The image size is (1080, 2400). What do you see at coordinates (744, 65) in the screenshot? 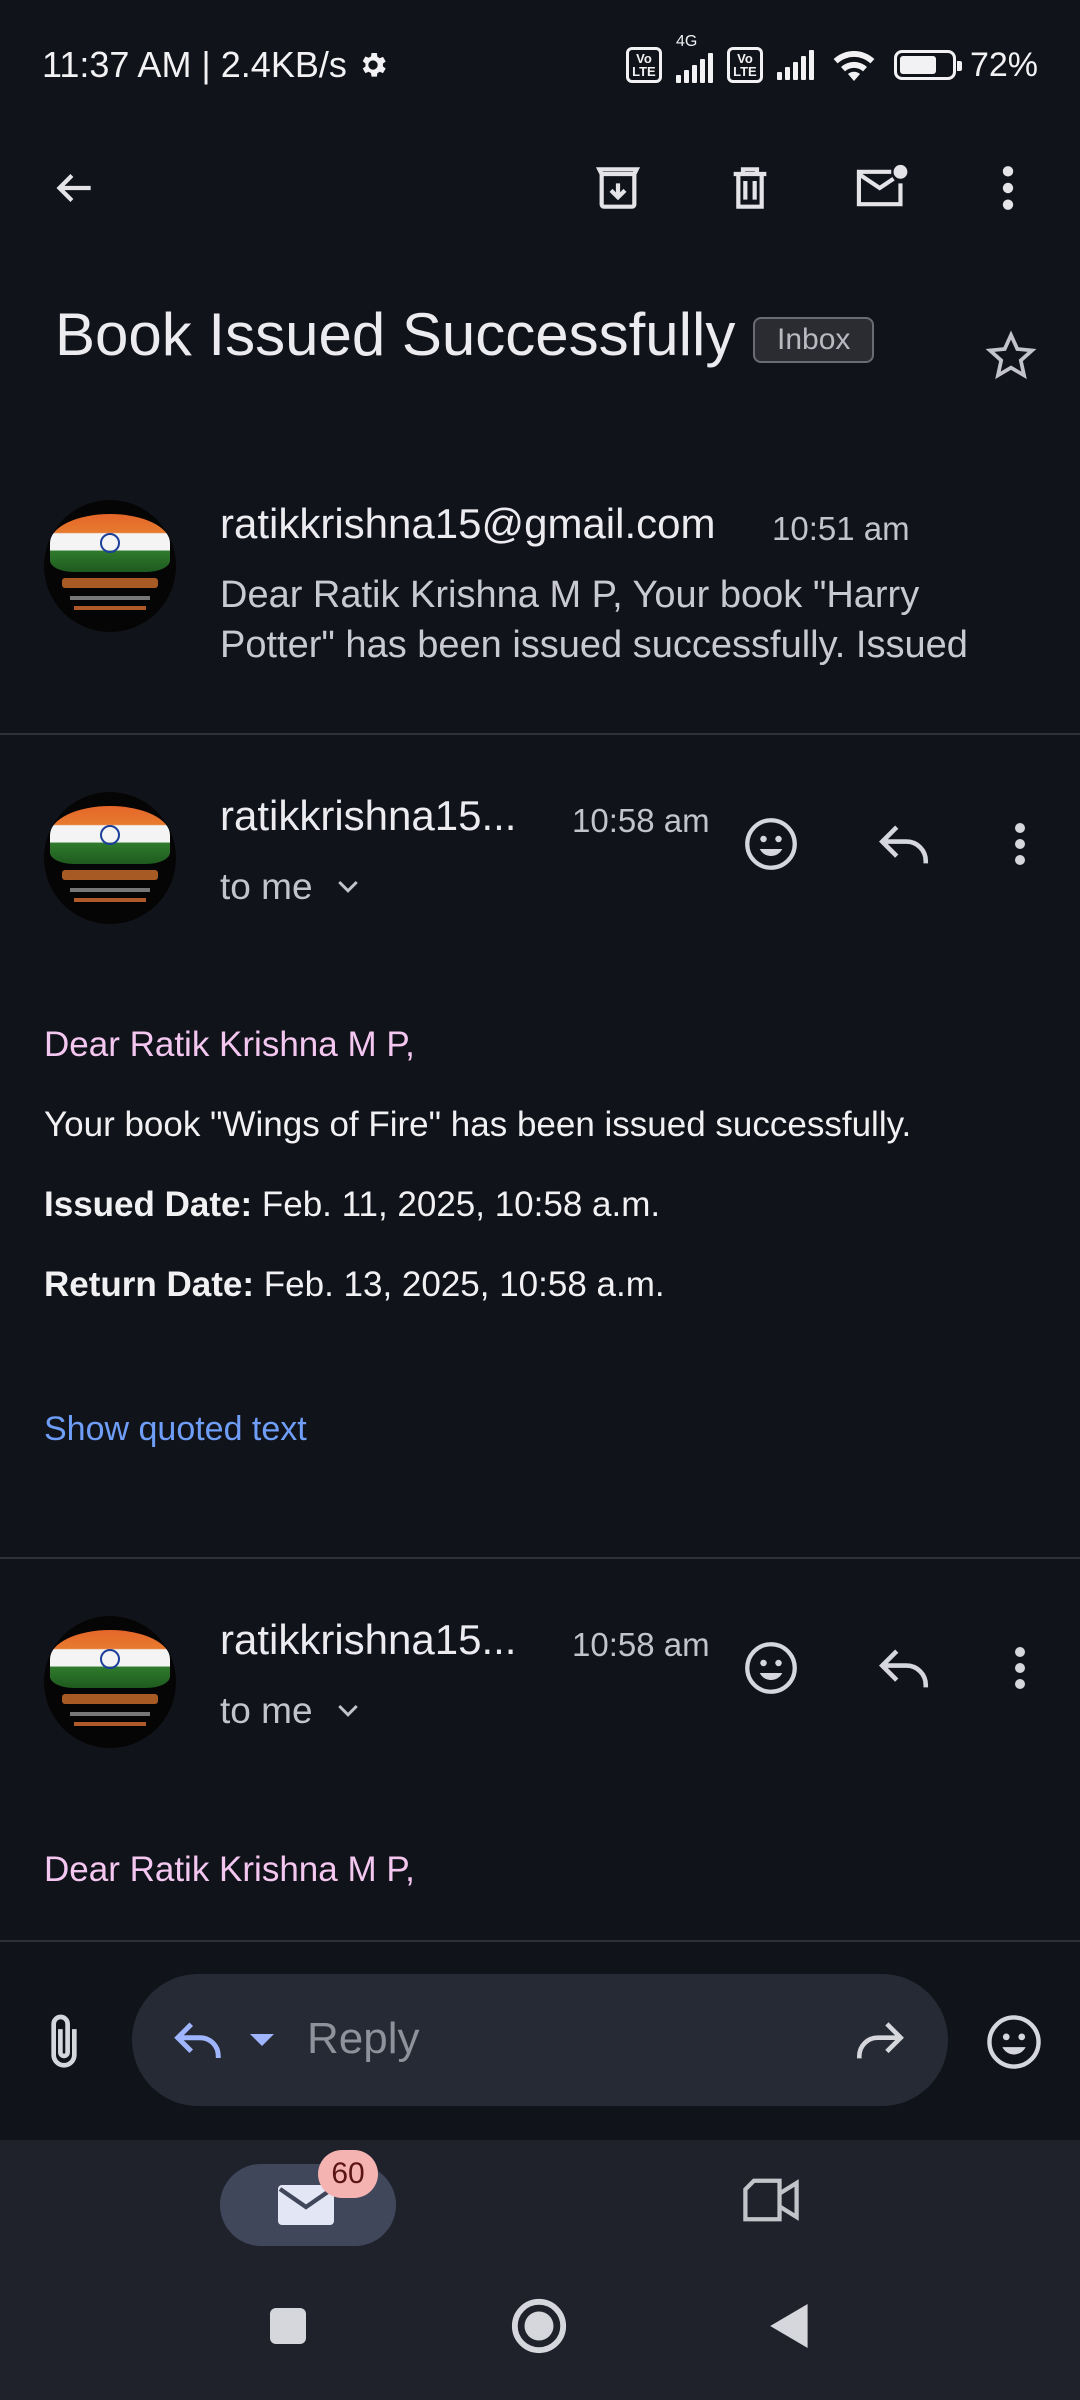
I see `volte-icon-2: Vo LTE` at bounding box center [744, 65].